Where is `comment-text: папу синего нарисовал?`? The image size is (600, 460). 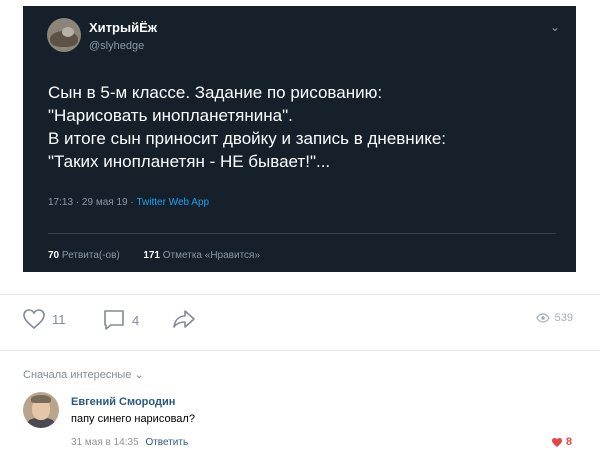 comment-text: папу синего нарисовал? is located at coordinates (133, 419).